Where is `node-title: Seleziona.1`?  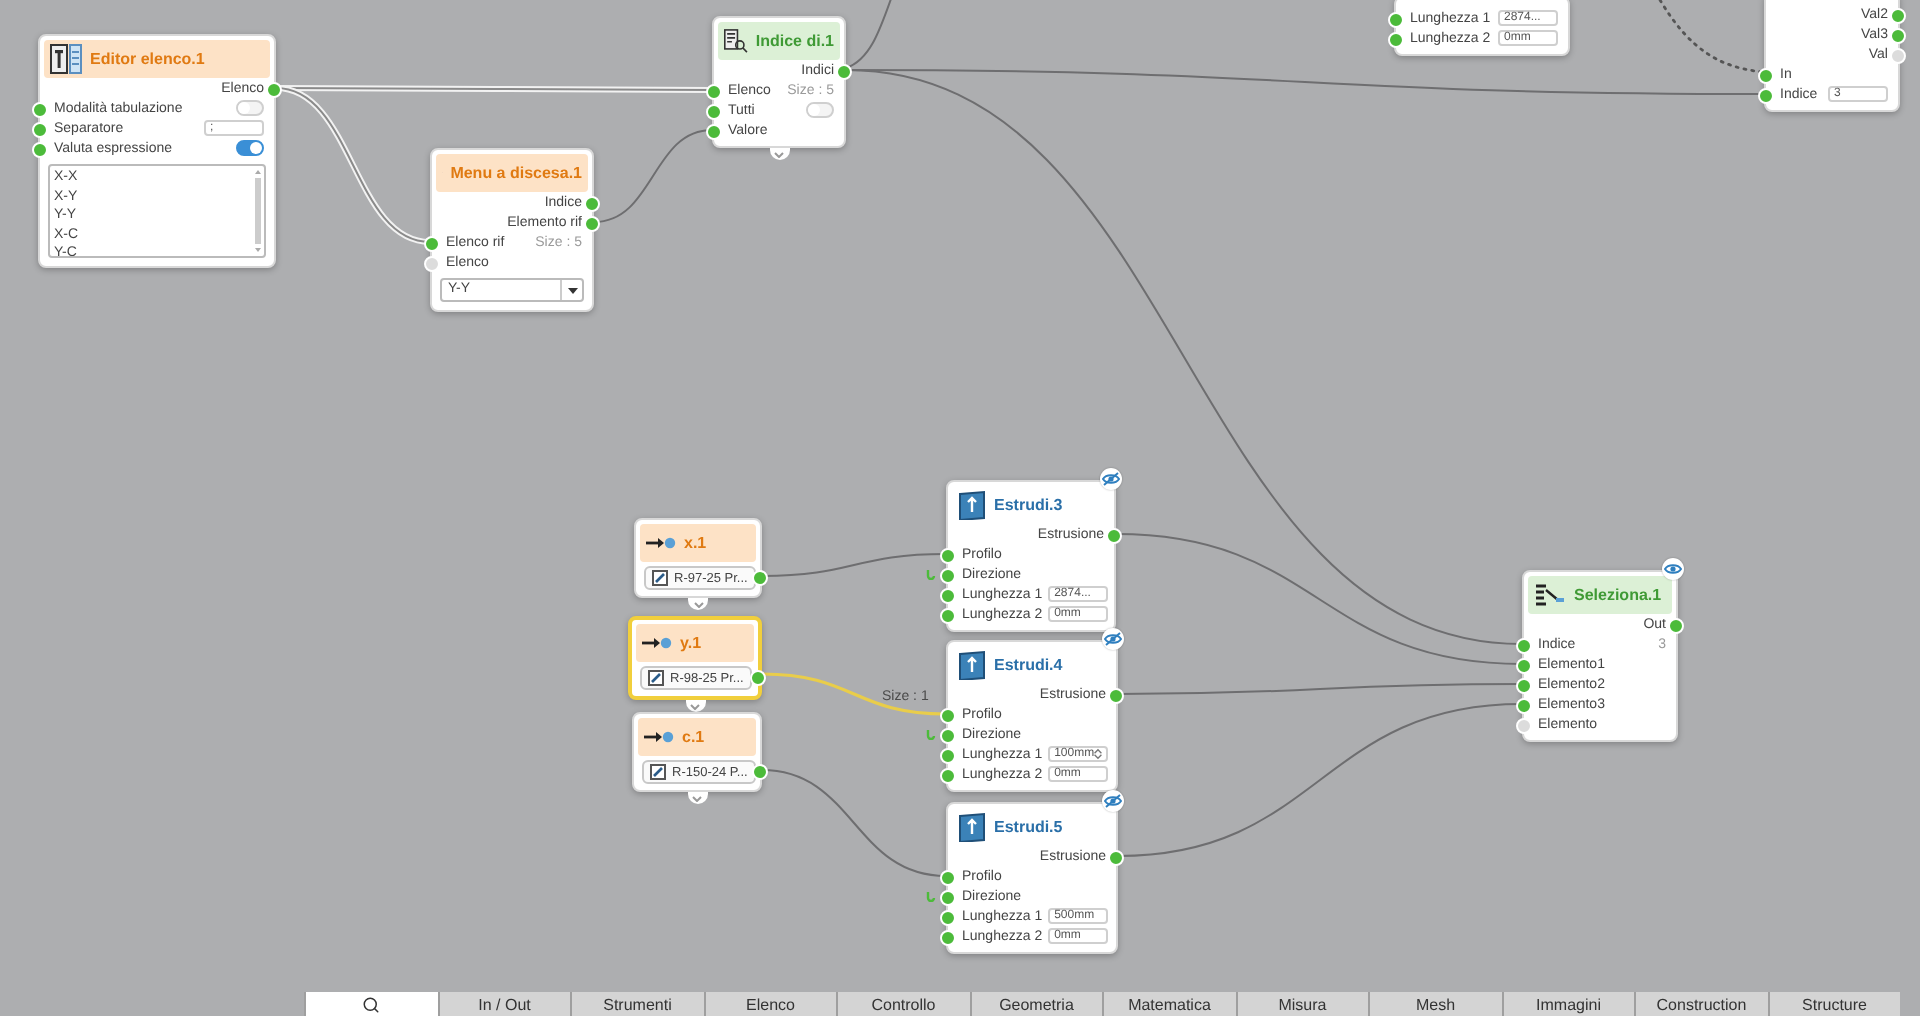
node-title: Seleziona.1 is located at coordinates (1618, 595).